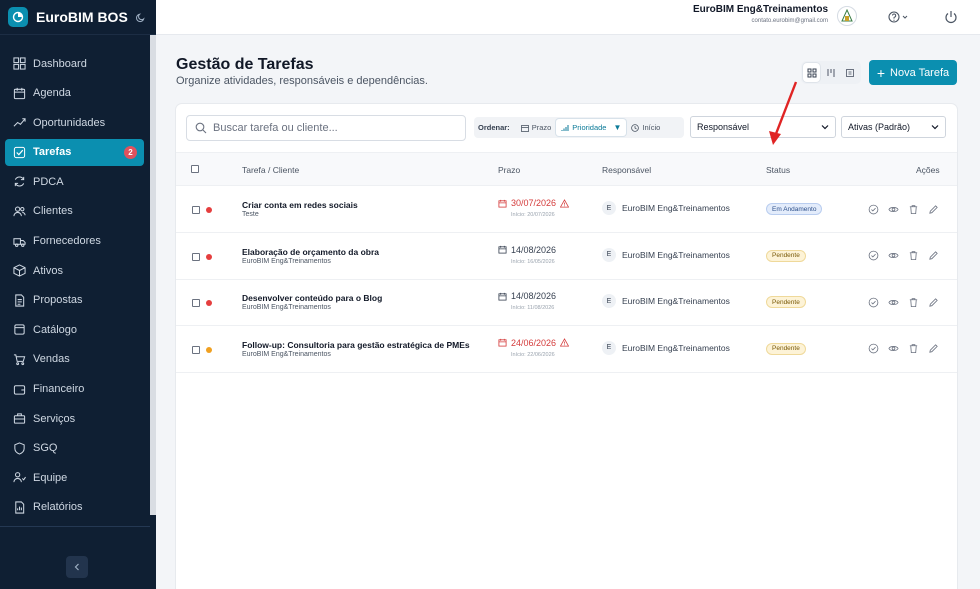 Image resolution: width=980 pixels, height=589 pixels. I want to click on task-title: Desenvolver conteúdo para o Blog, so click(312, 298).